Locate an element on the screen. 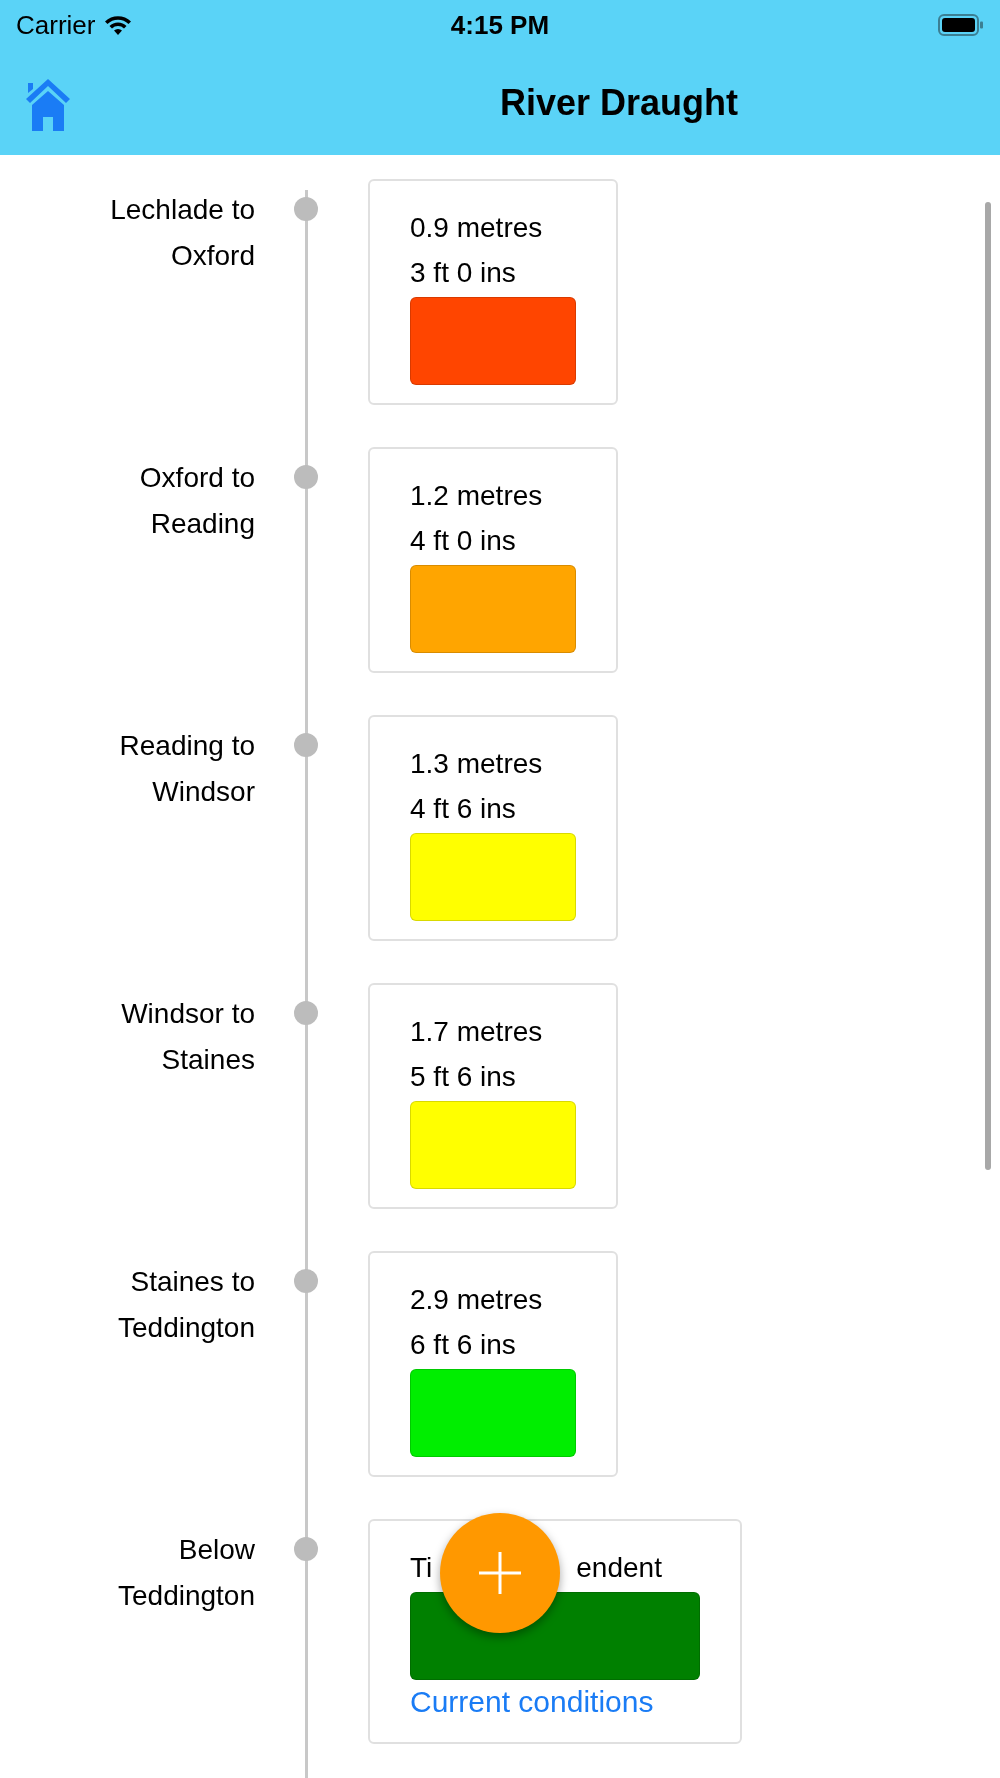  depth-text: 4 ft 6 ins is located at coordinates (463, 809).